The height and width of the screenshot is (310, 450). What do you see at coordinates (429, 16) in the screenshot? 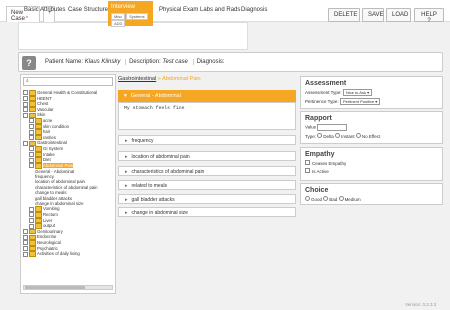
I see `help-button: HELP ?` at bounding box center [429, 16].